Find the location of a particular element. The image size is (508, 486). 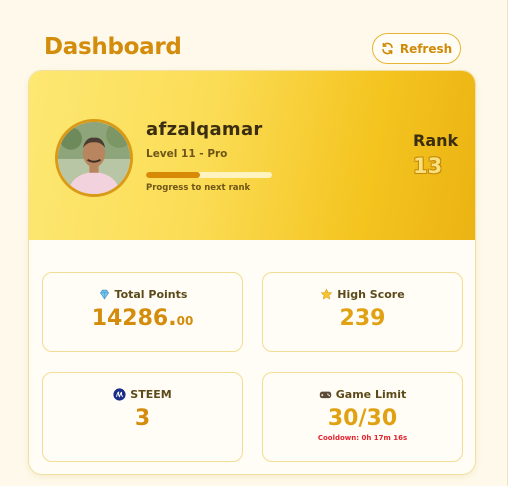

steem-logo-icon is located at coordinates (119, 394).